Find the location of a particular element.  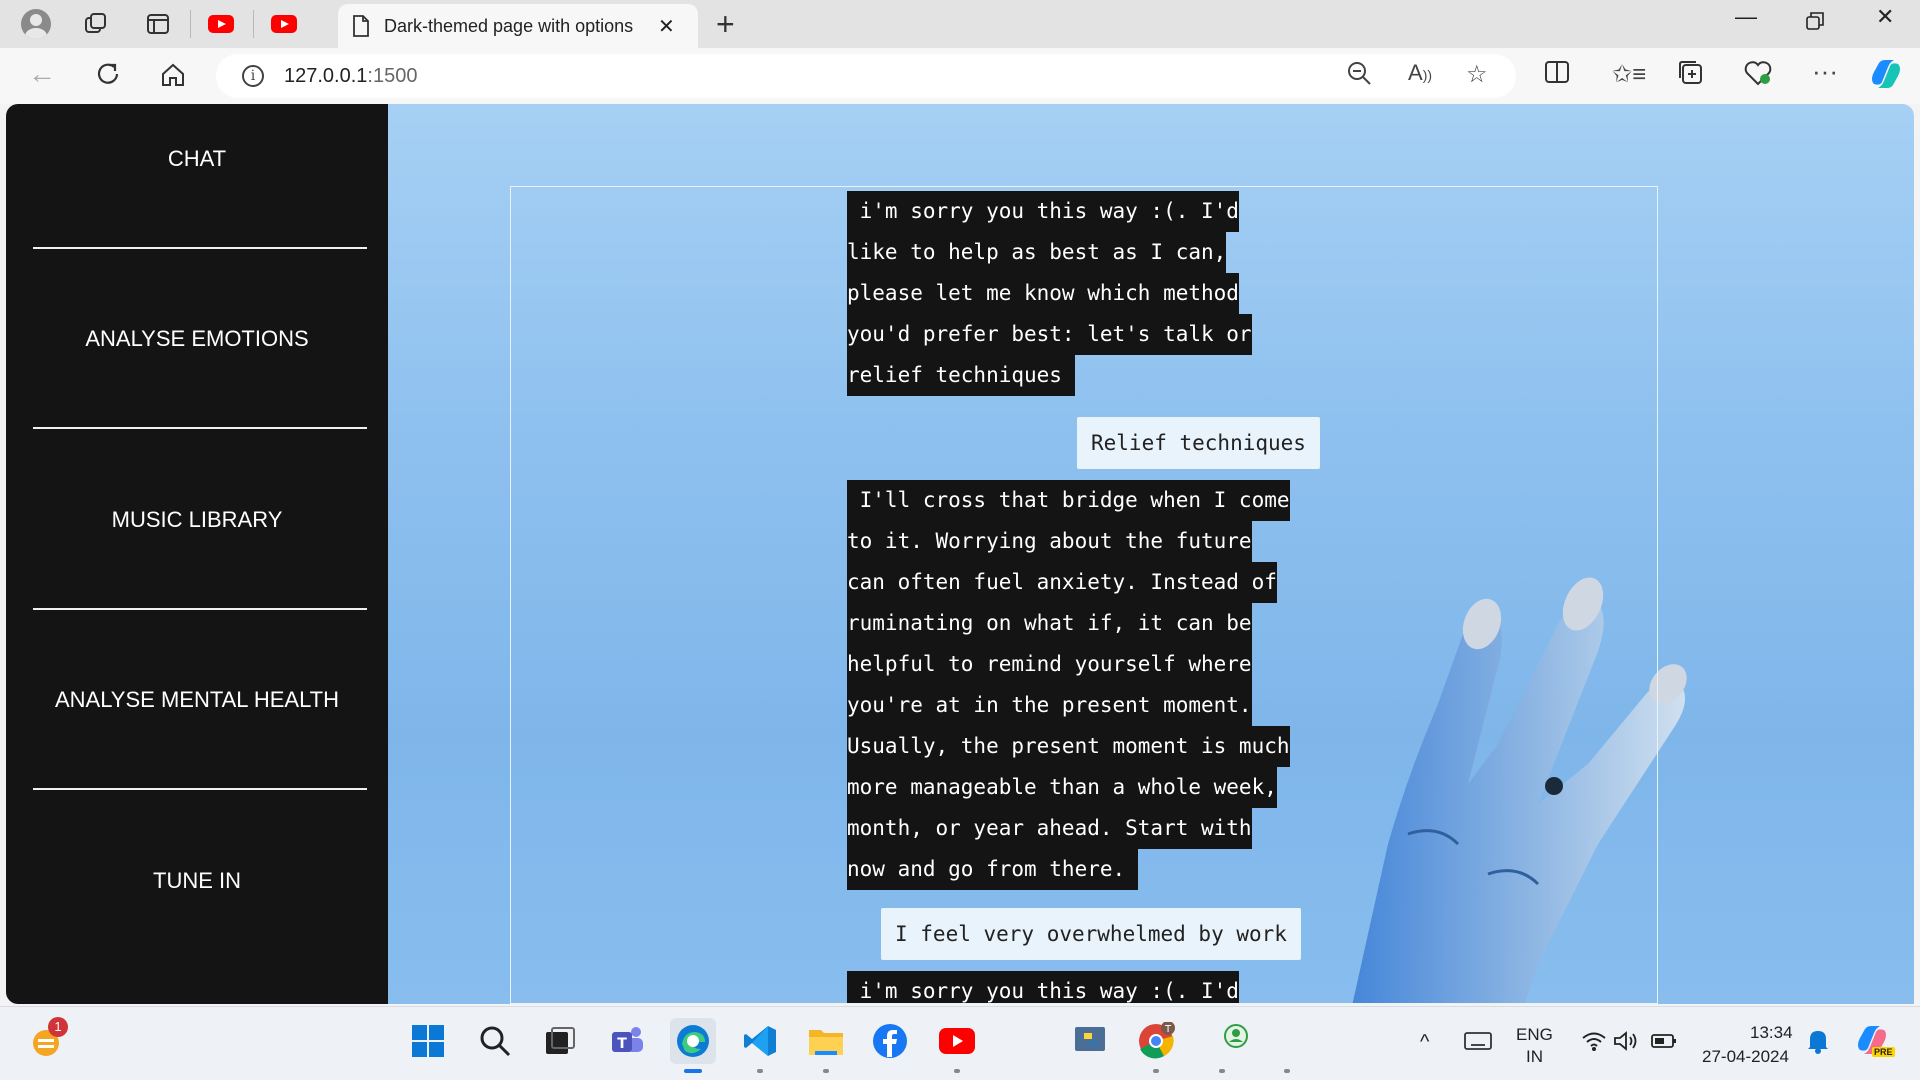

message-line: can often fuel anxiety. Instead of is located at coordinates (1062, 582).